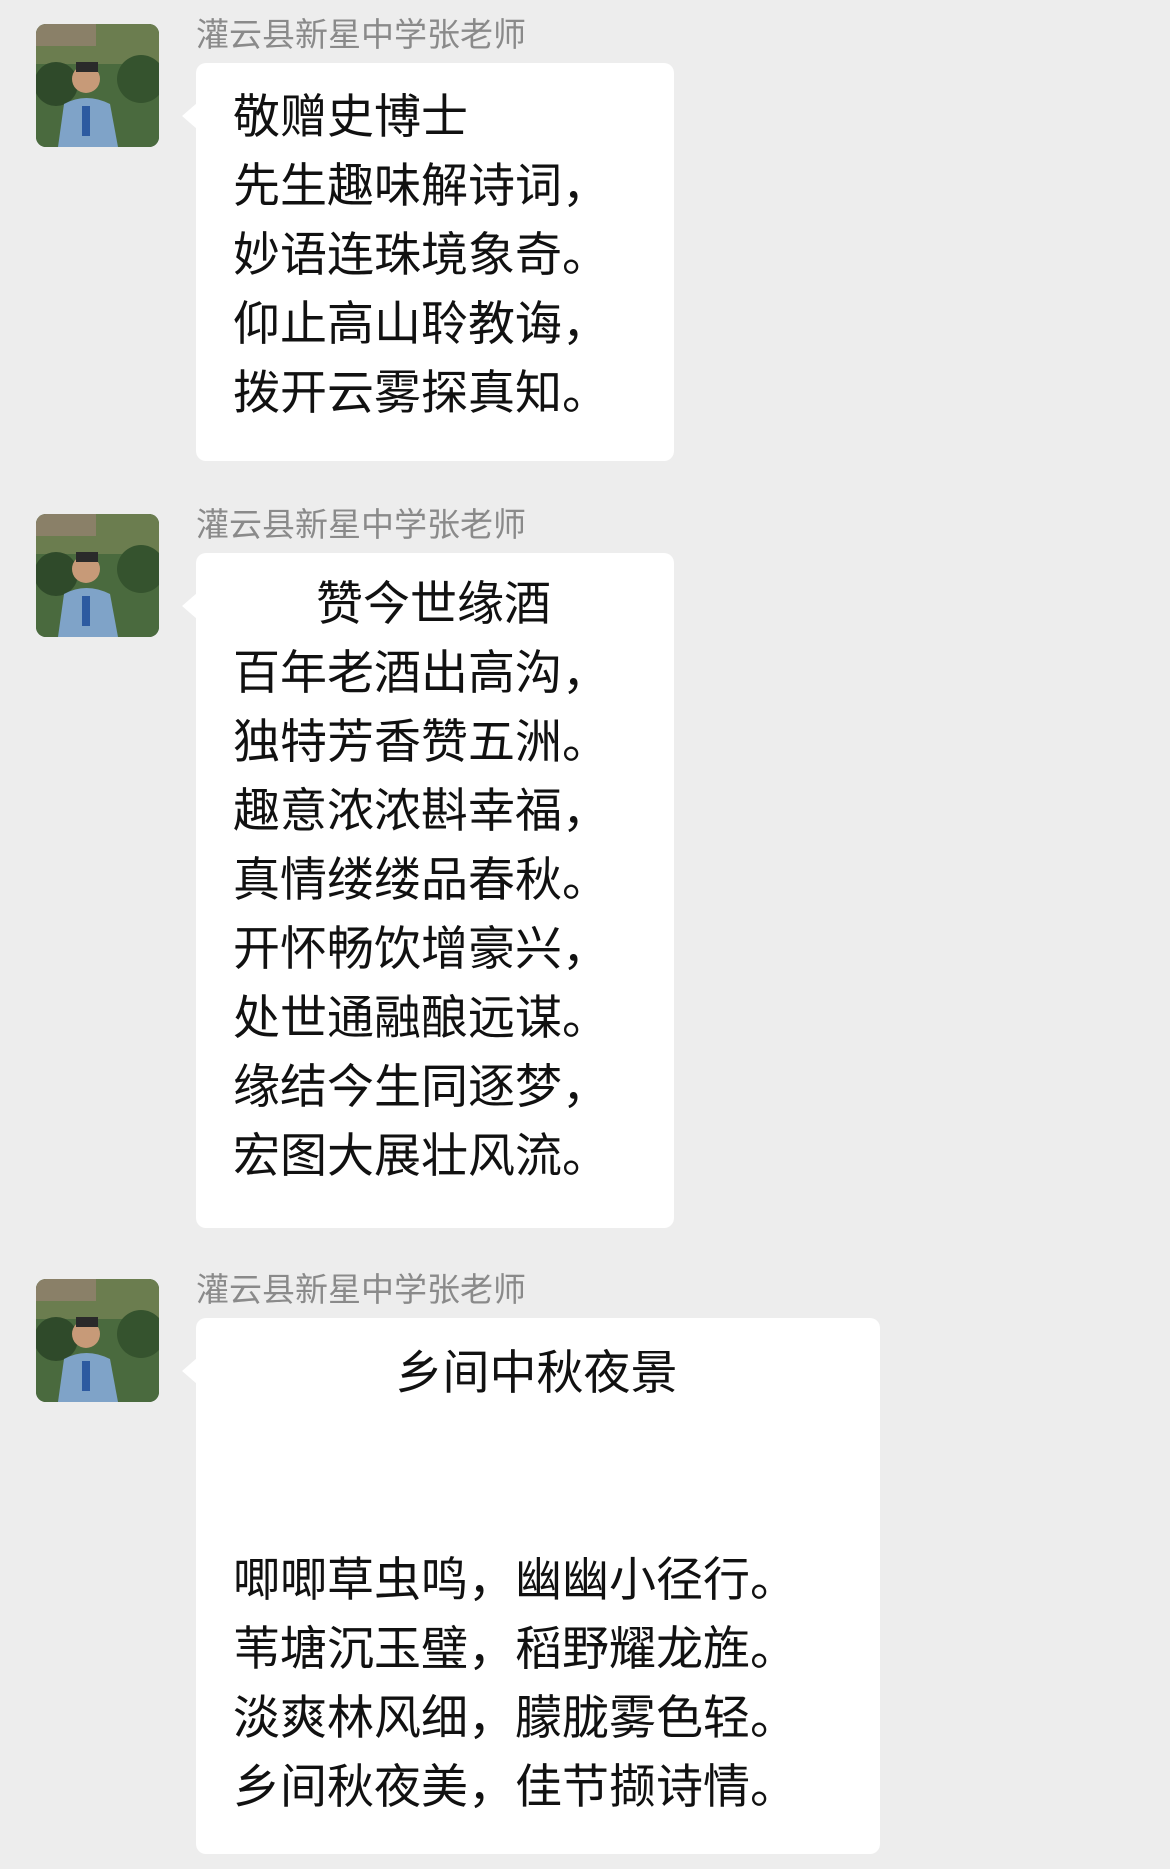 Image resolution: width=1170 pixels, height=1869 pixels. I want to click on message-line: 苇塘沉玉璧，稻野耀龙旌。, so click(515, 1649).